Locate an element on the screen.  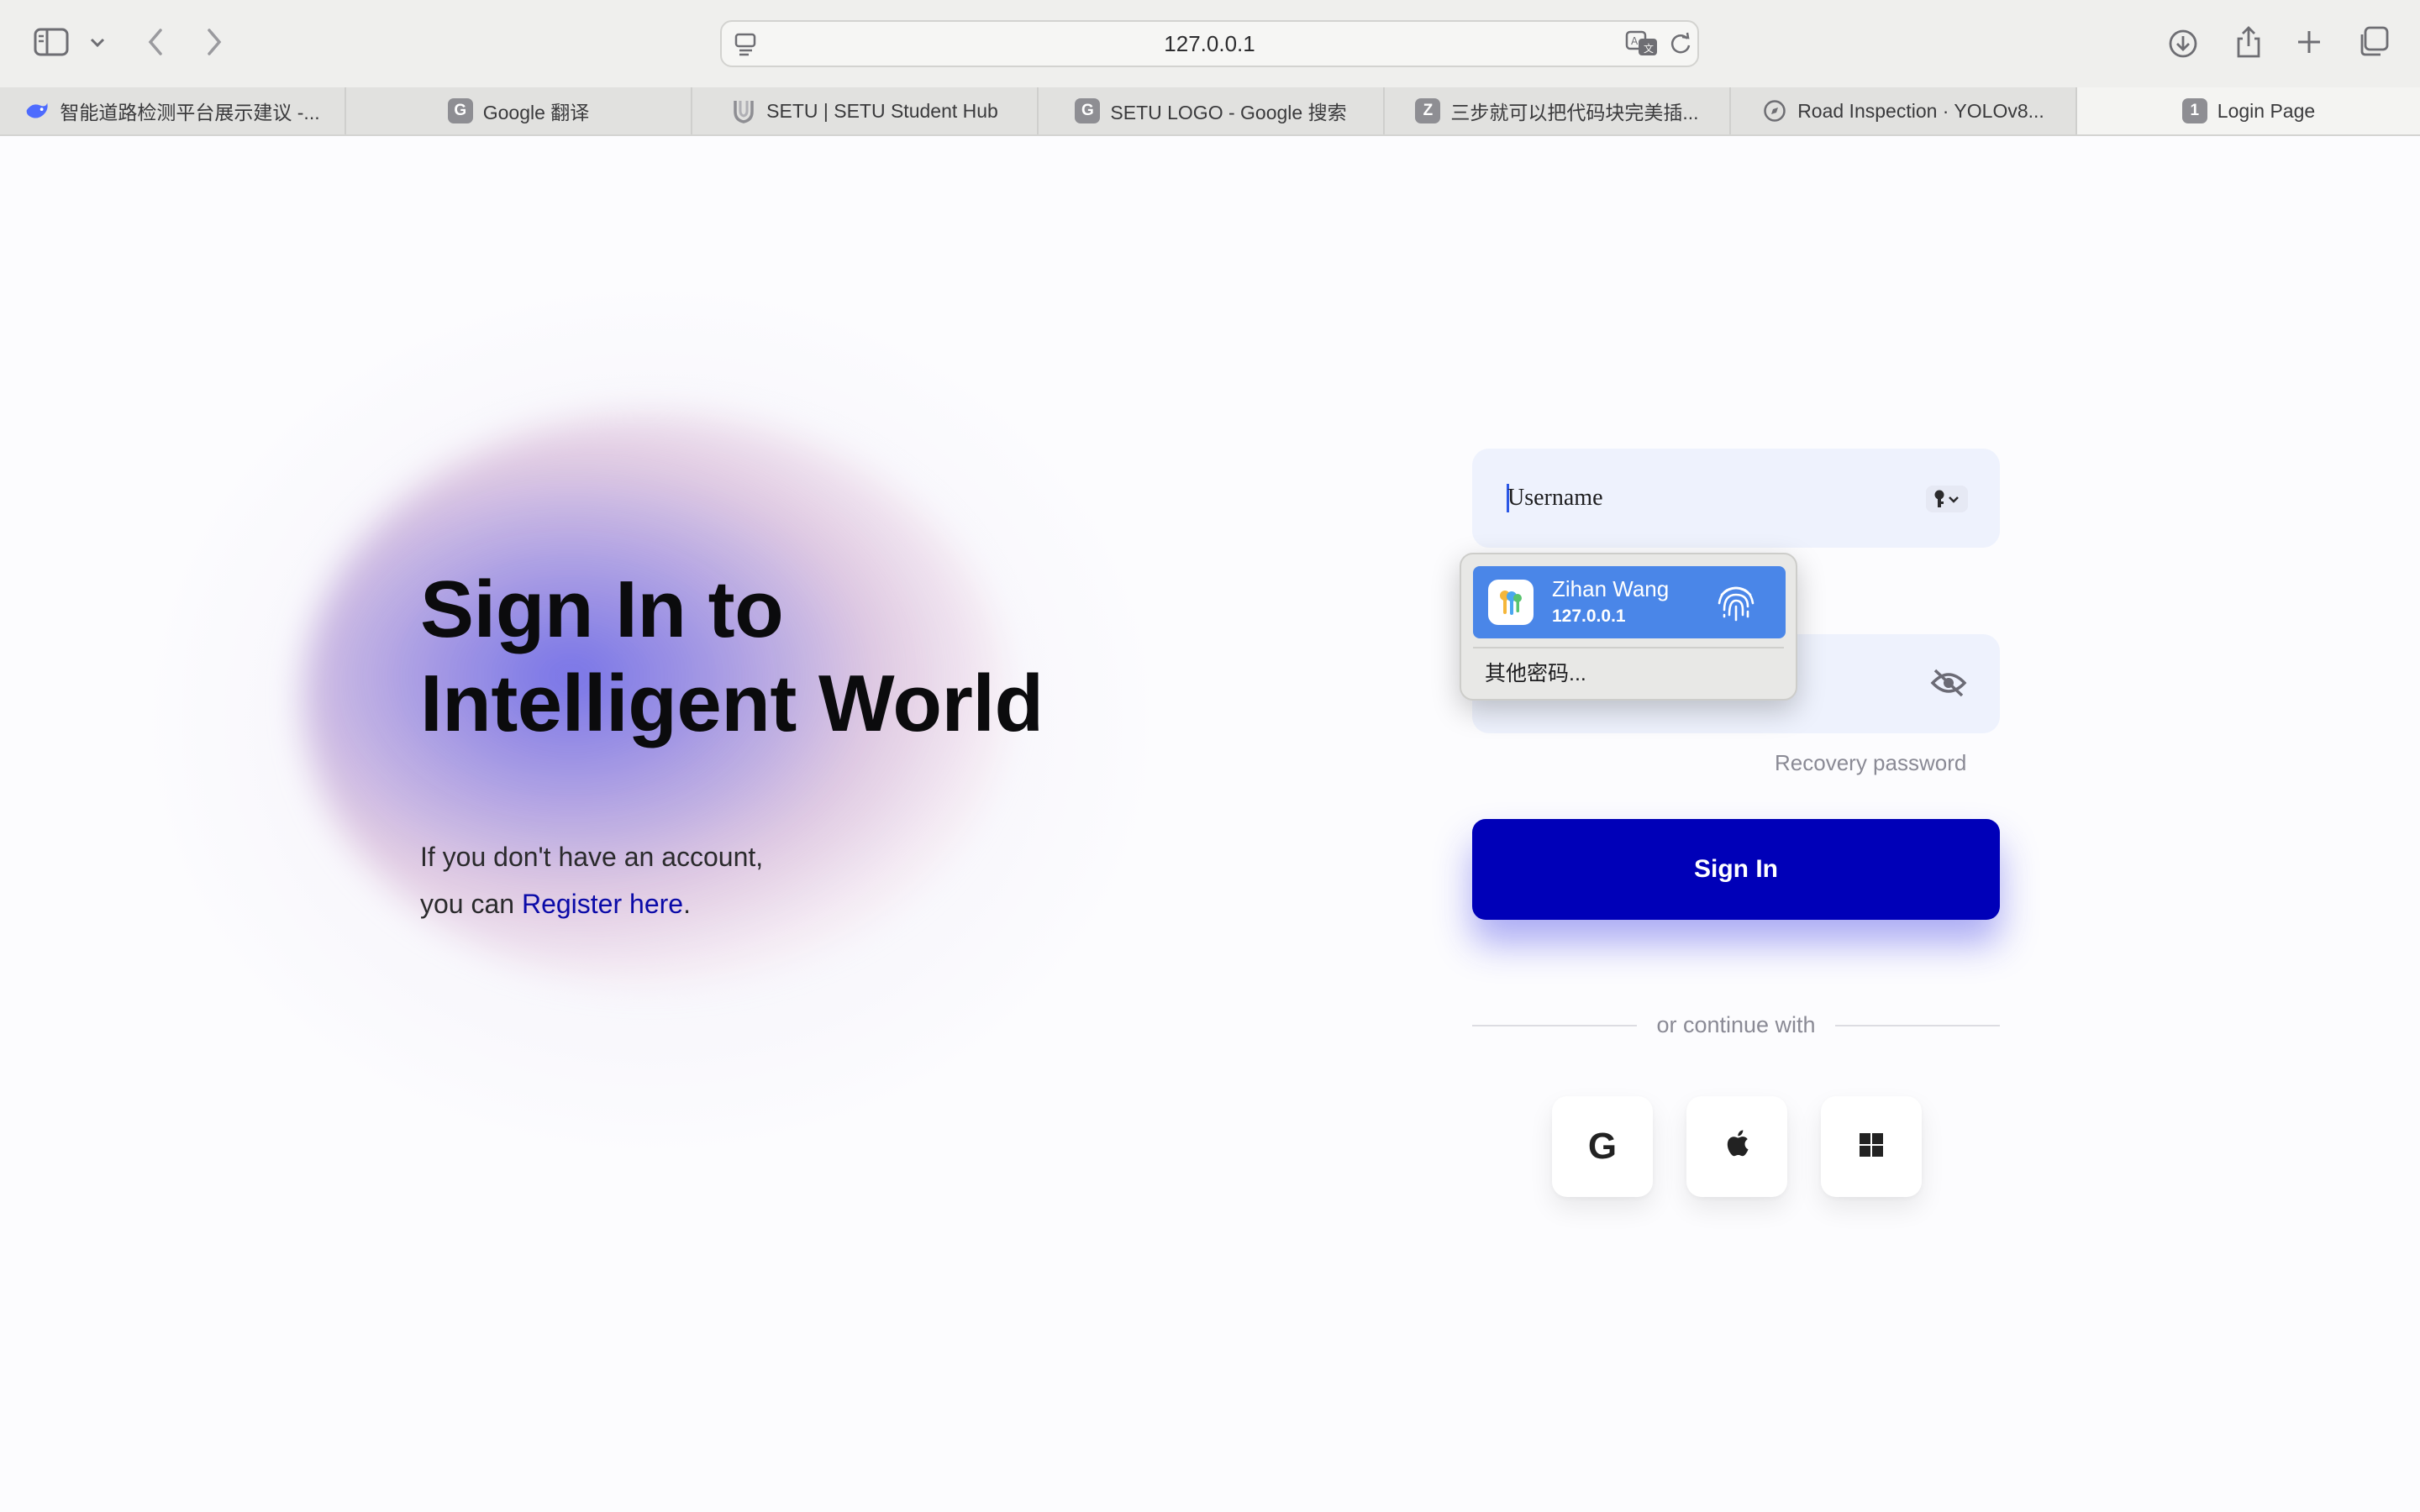
google-icon: G is located at coordinates (1602, 1146).